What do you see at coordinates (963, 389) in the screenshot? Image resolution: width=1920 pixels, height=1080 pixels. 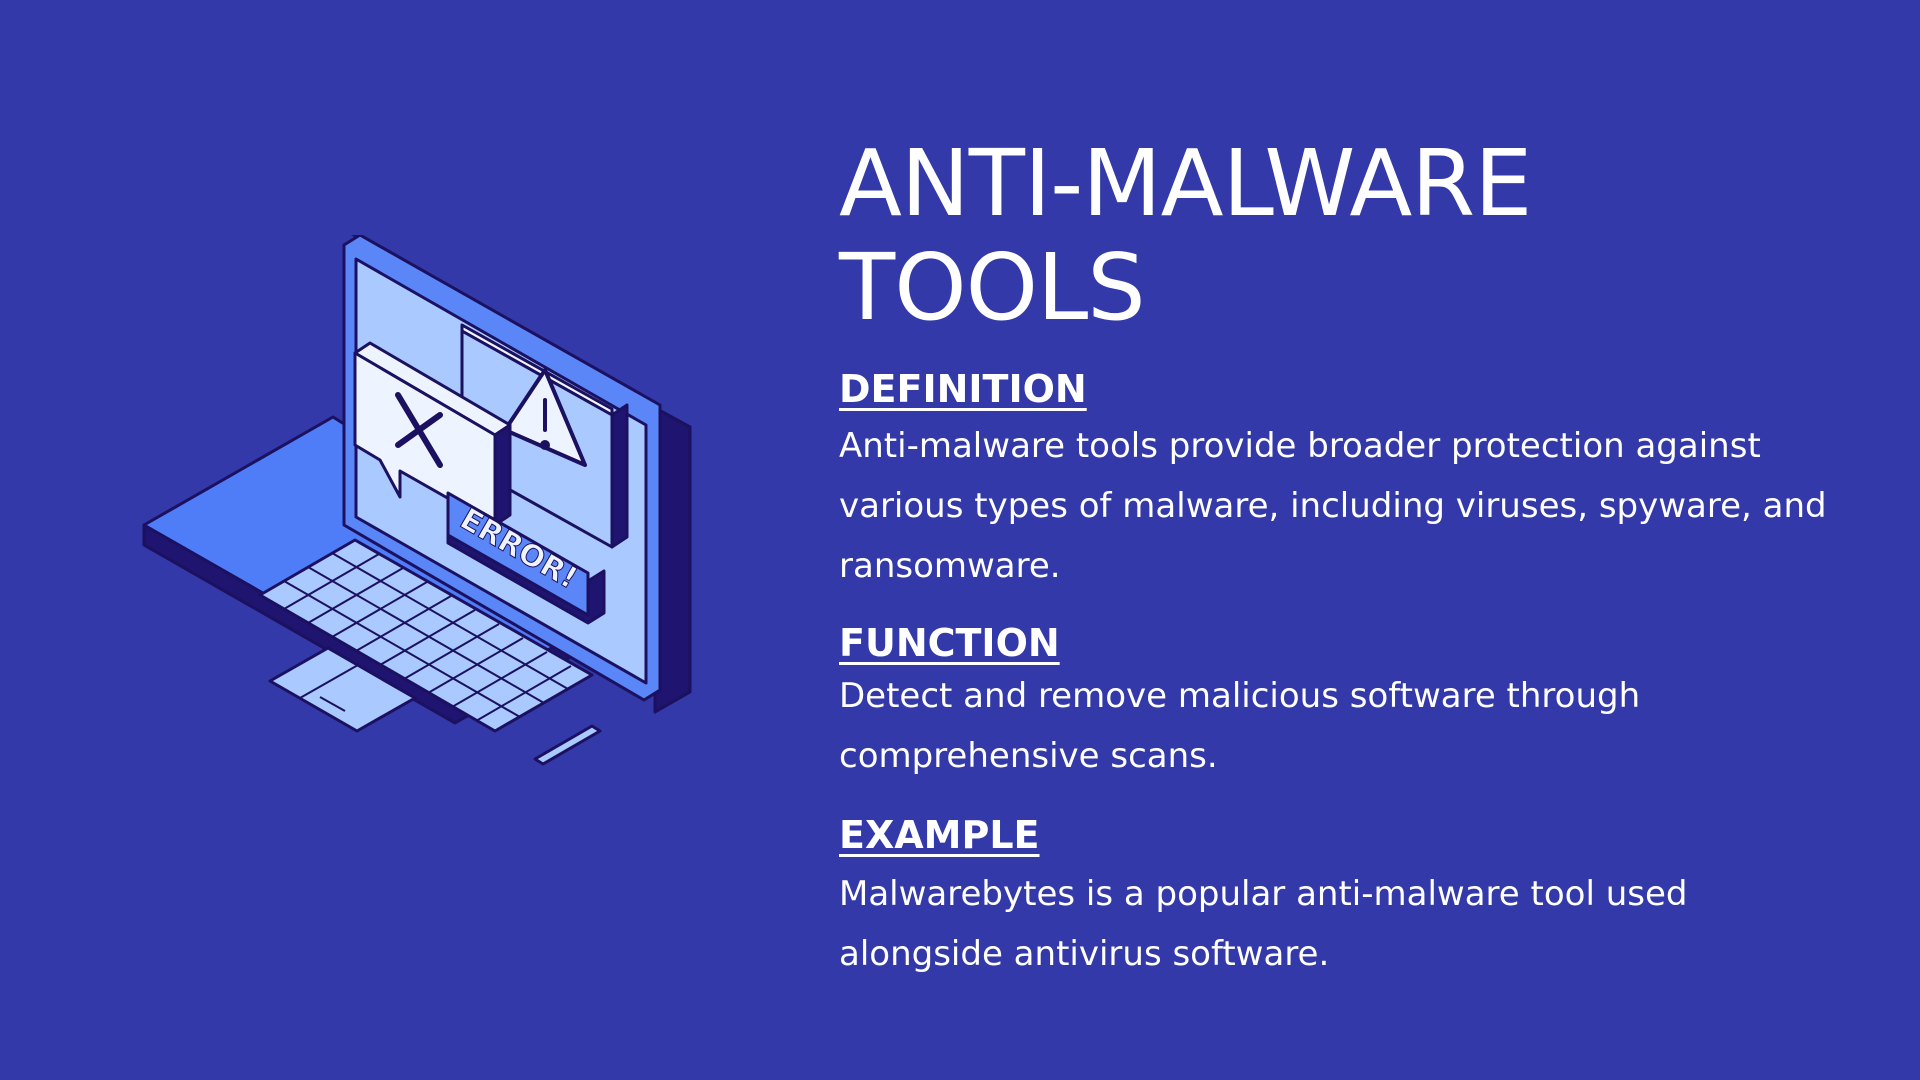 I see `definition-heading: DEFINITION` at bounding box center [963, 389].